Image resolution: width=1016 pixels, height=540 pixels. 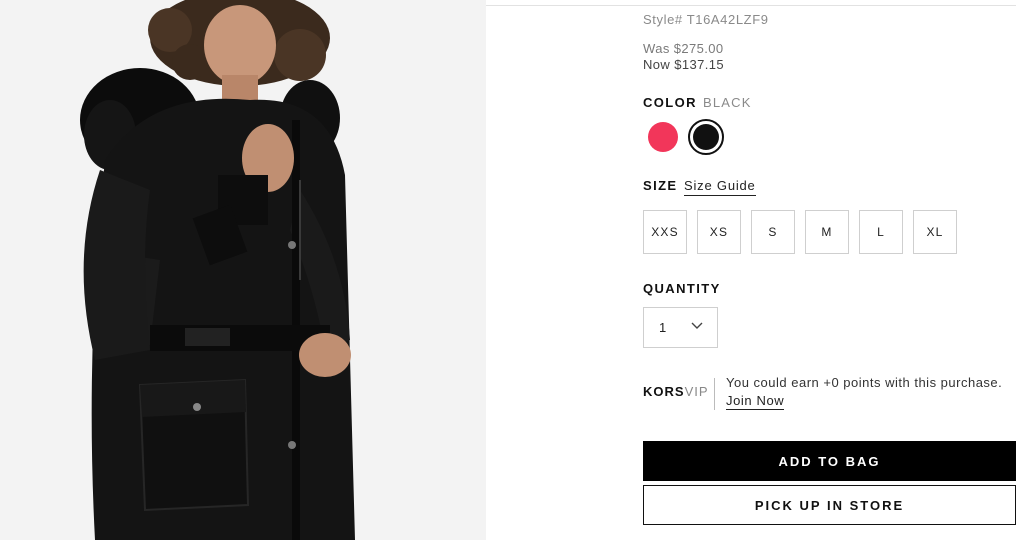 What do you see at coordinates (755, 401) in the screenshot?
I see `join-now-link: Join Now` at bounding box center [755, 401].